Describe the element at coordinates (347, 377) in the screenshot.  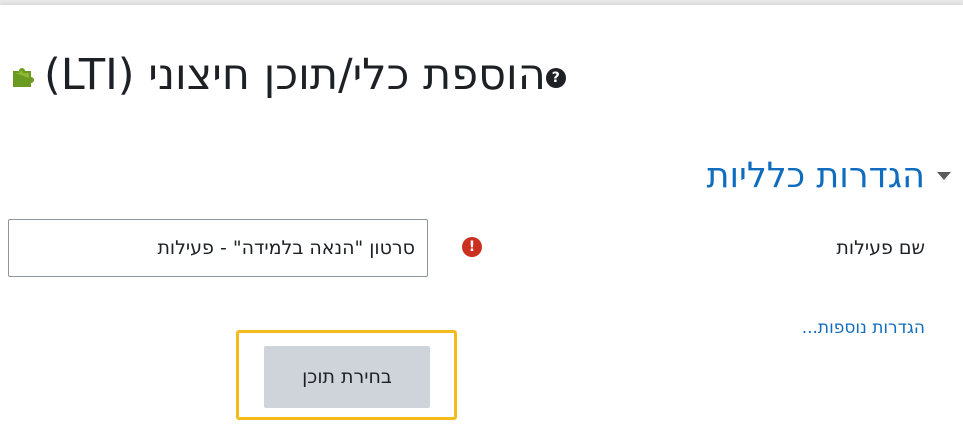
I see `select-content-button: בחירת תוכן` at that location.